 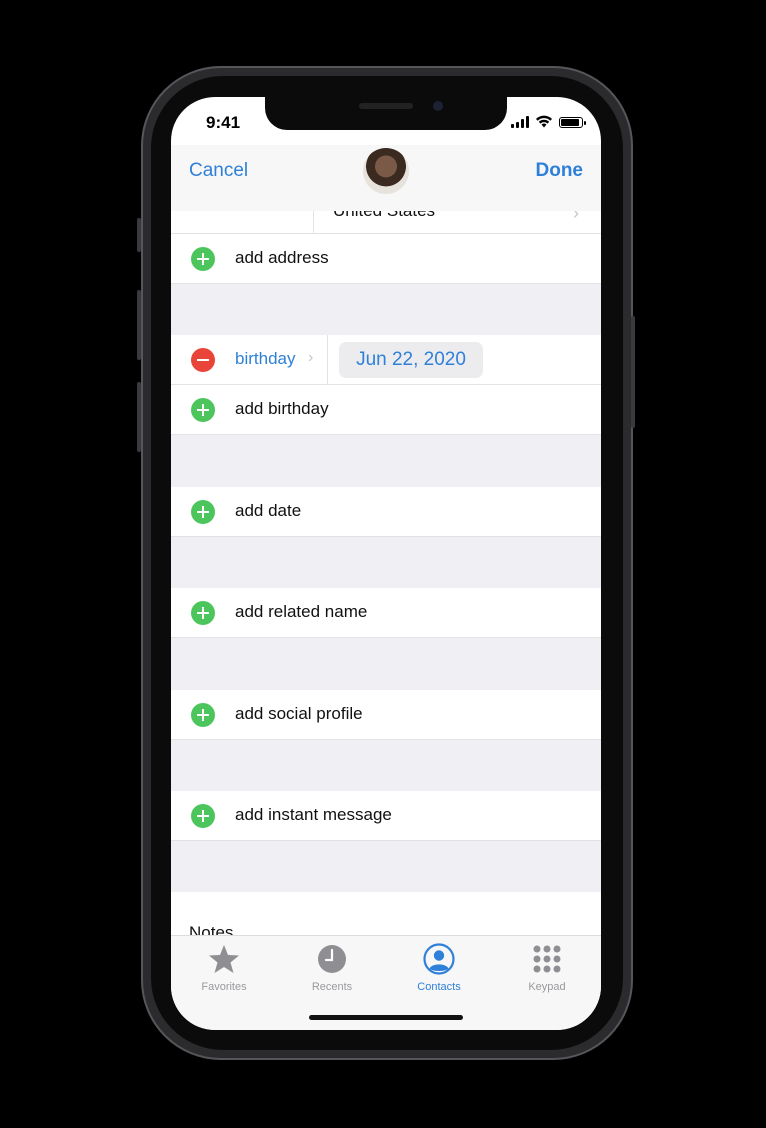 I want to click on done-button: Done, so click(x=560, y=171).